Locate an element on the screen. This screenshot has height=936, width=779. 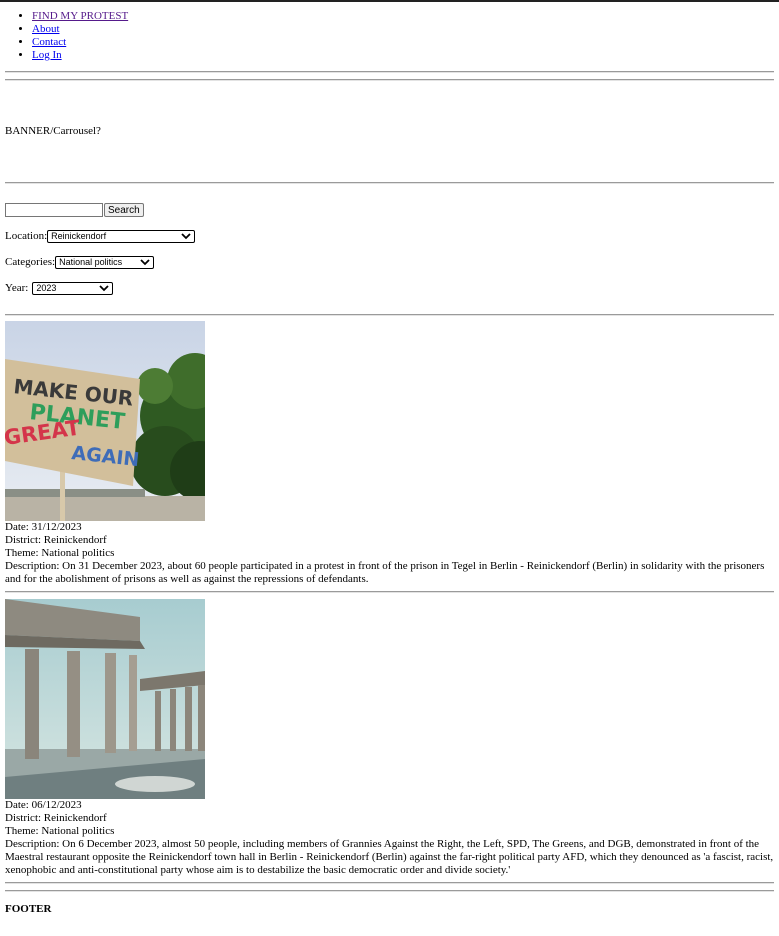
nav-item-find: FIND MY PROTEST is located at coordinates (405, 16).